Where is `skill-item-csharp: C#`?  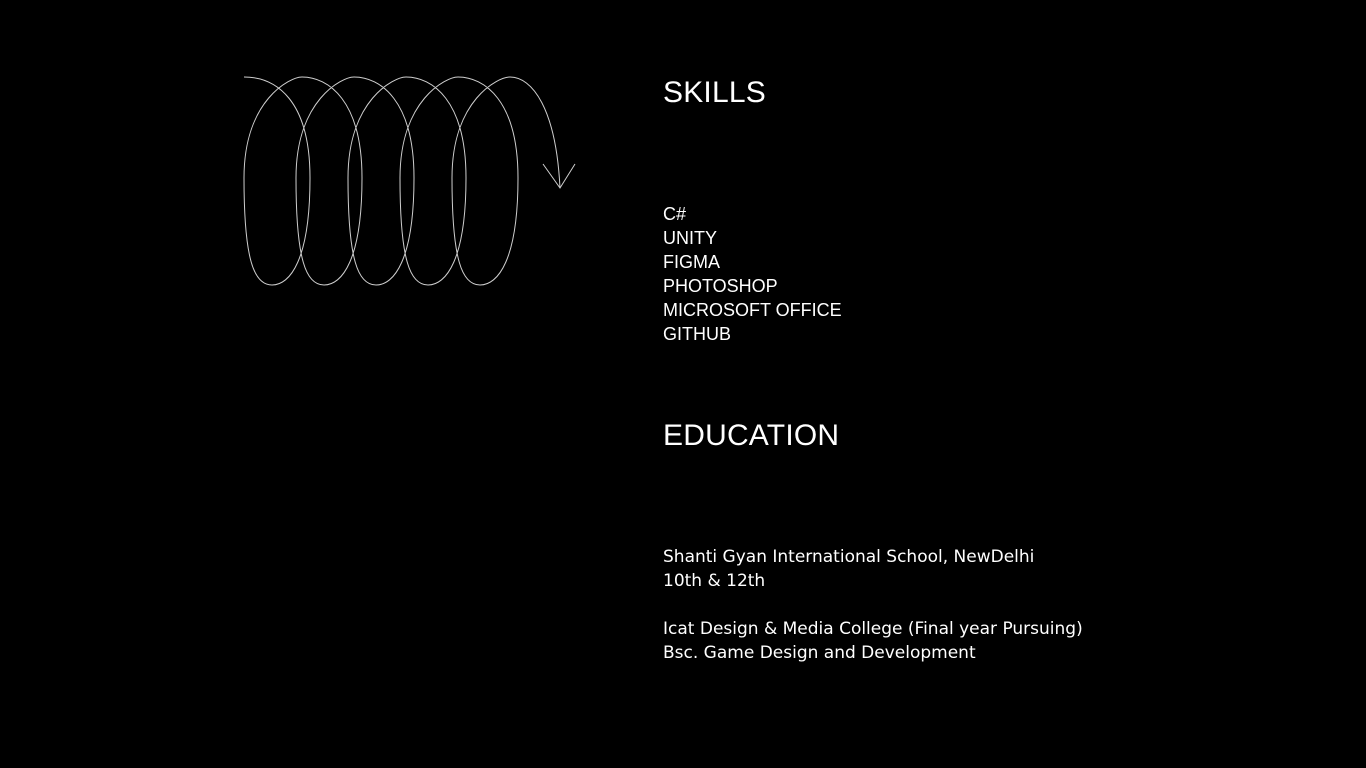
skill-item-csharp: C# is located at coordinates (675, 214).